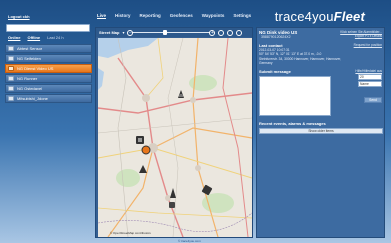  Describe the element at coordinates (349, 16) in the screenshot. I see `logo-fleet: Fleet` at that location.